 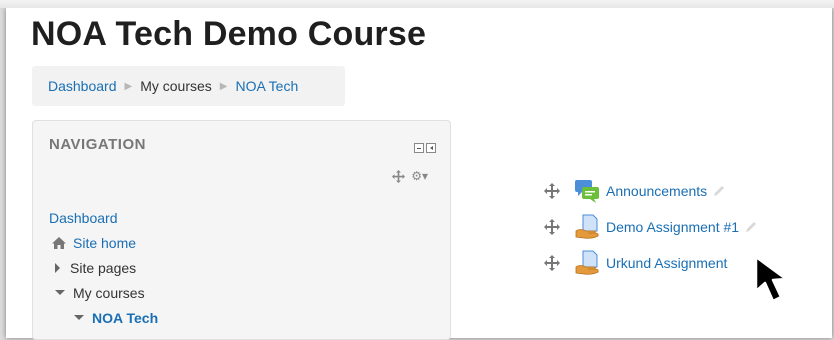 I want to click on home-icon, so click(x=59, y=242).